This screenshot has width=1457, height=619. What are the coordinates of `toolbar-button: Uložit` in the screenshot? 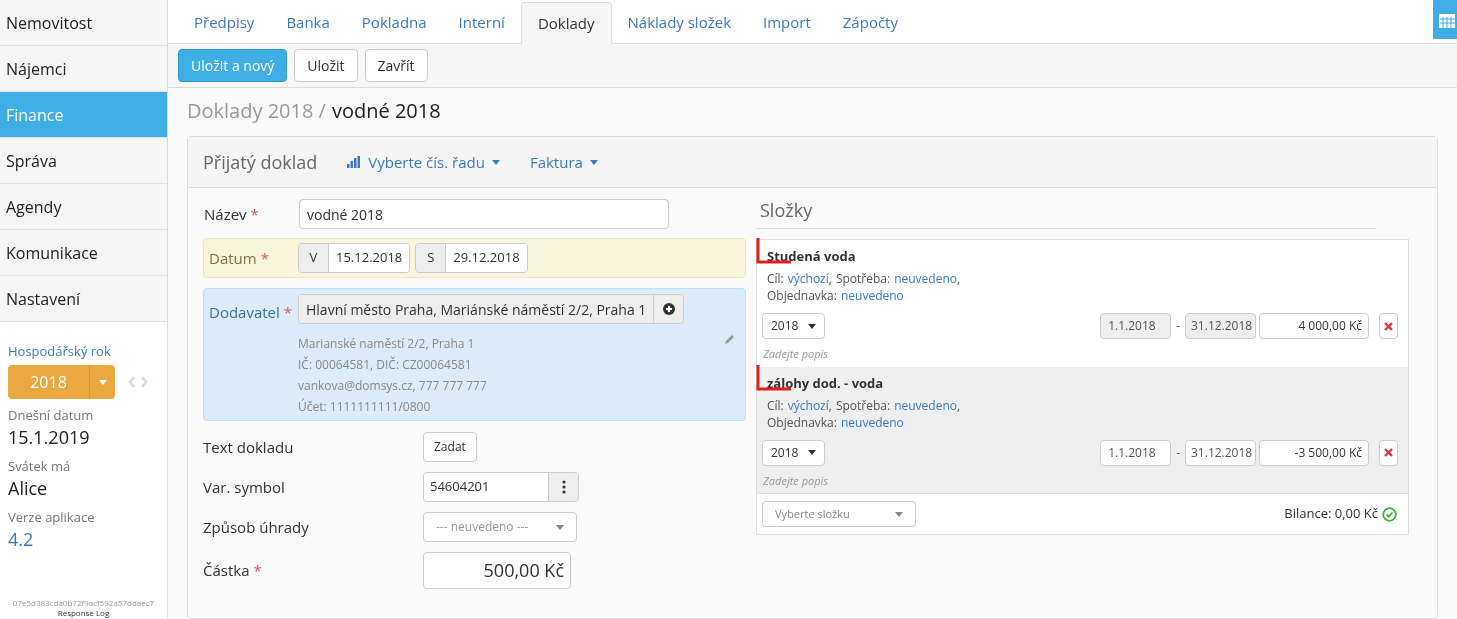 It's located at (326, 65).